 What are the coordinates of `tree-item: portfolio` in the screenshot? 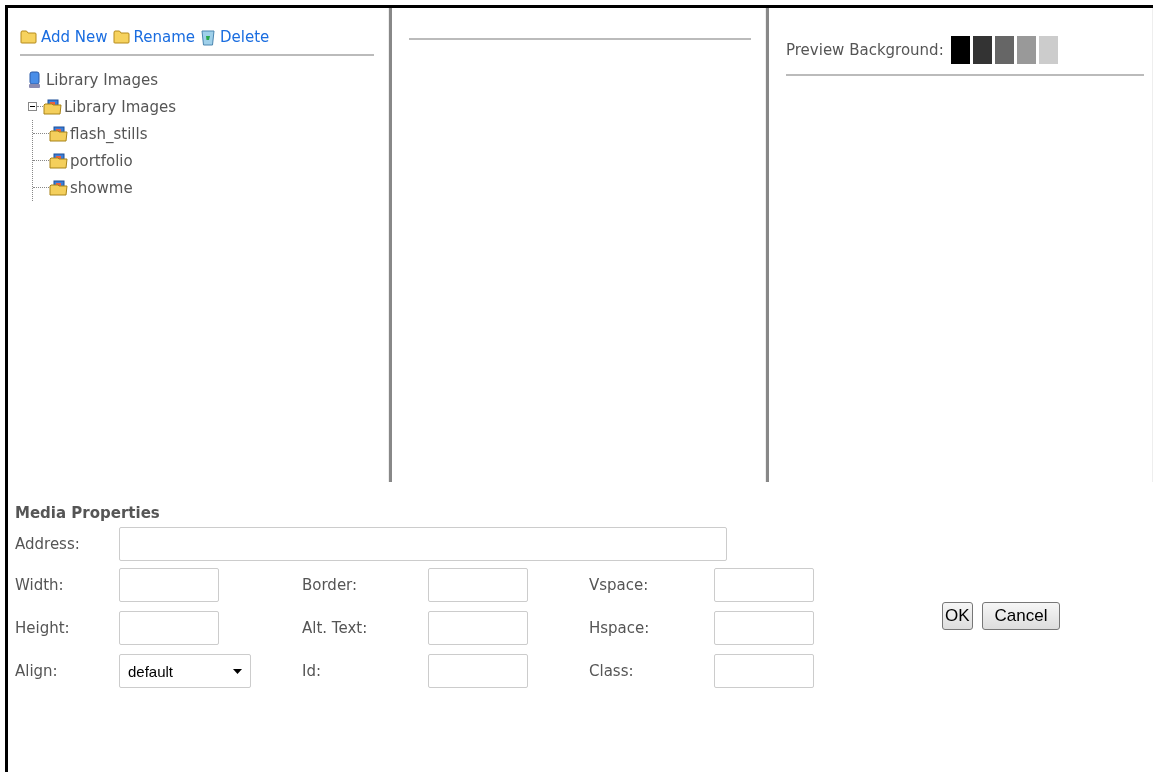 It's located at (91, 160).